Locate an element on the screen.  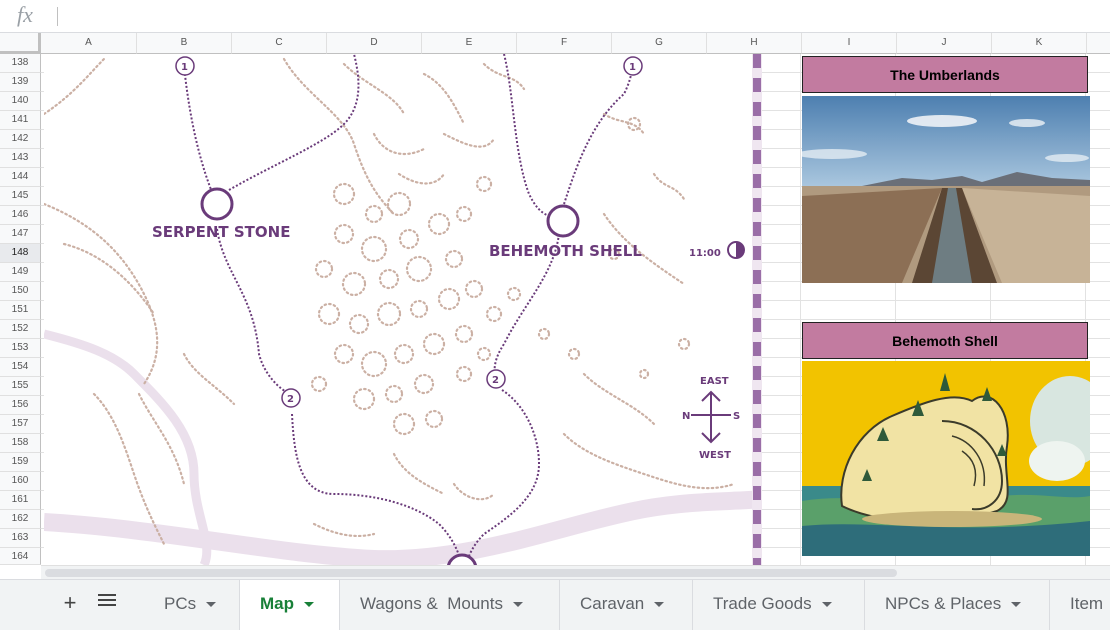
row-header: 146 is located at coordinates (20, 215).